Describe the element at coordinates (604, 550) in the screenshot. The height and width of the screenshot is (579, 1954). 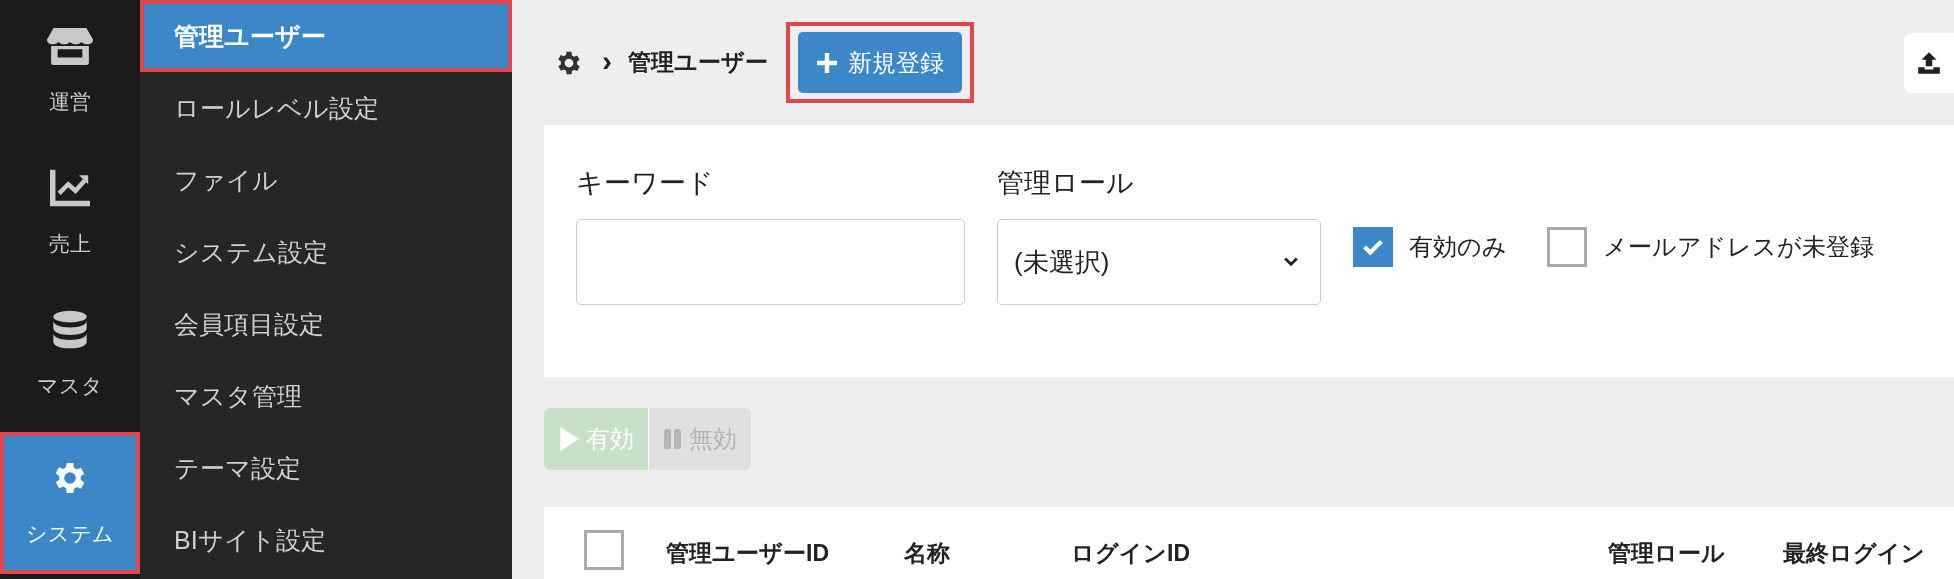
I see `select-all-checkbox` at that location.